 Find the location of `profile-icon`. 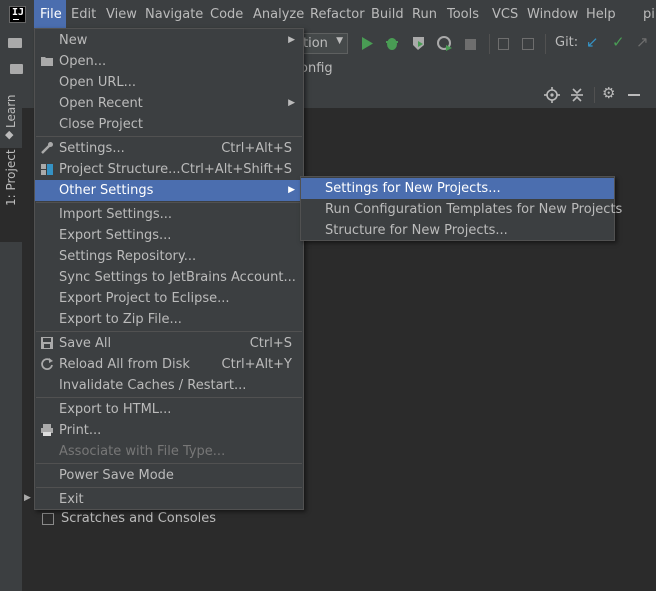

profile-icon is located at coordinates (445, 44).